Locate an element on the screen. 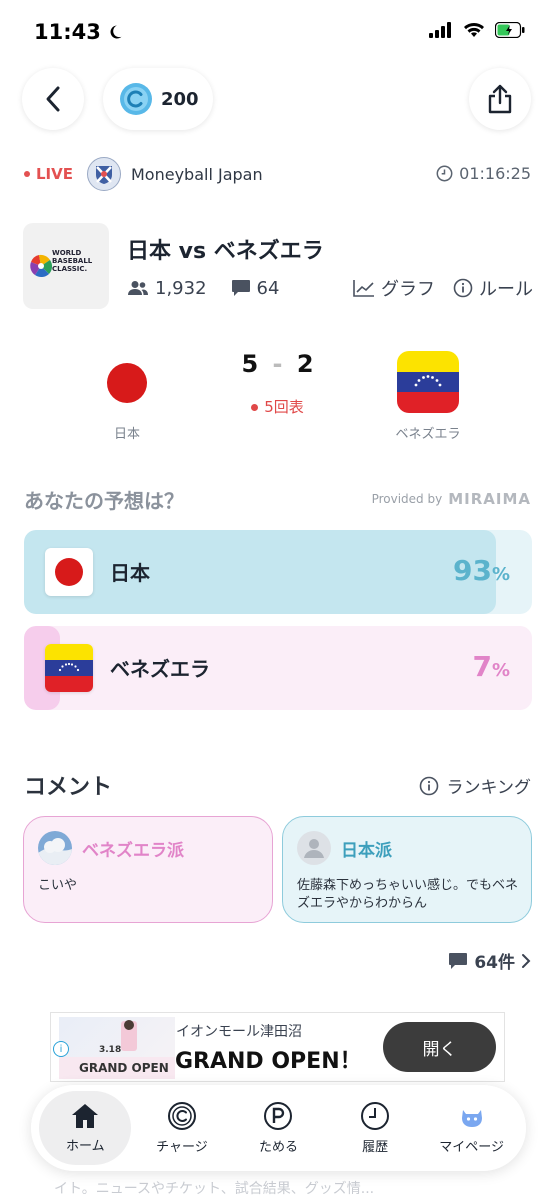 This screenshot has height=1200, width=555. provided-by: Provided by MIRAIMA is located at coordinates (451, 499).